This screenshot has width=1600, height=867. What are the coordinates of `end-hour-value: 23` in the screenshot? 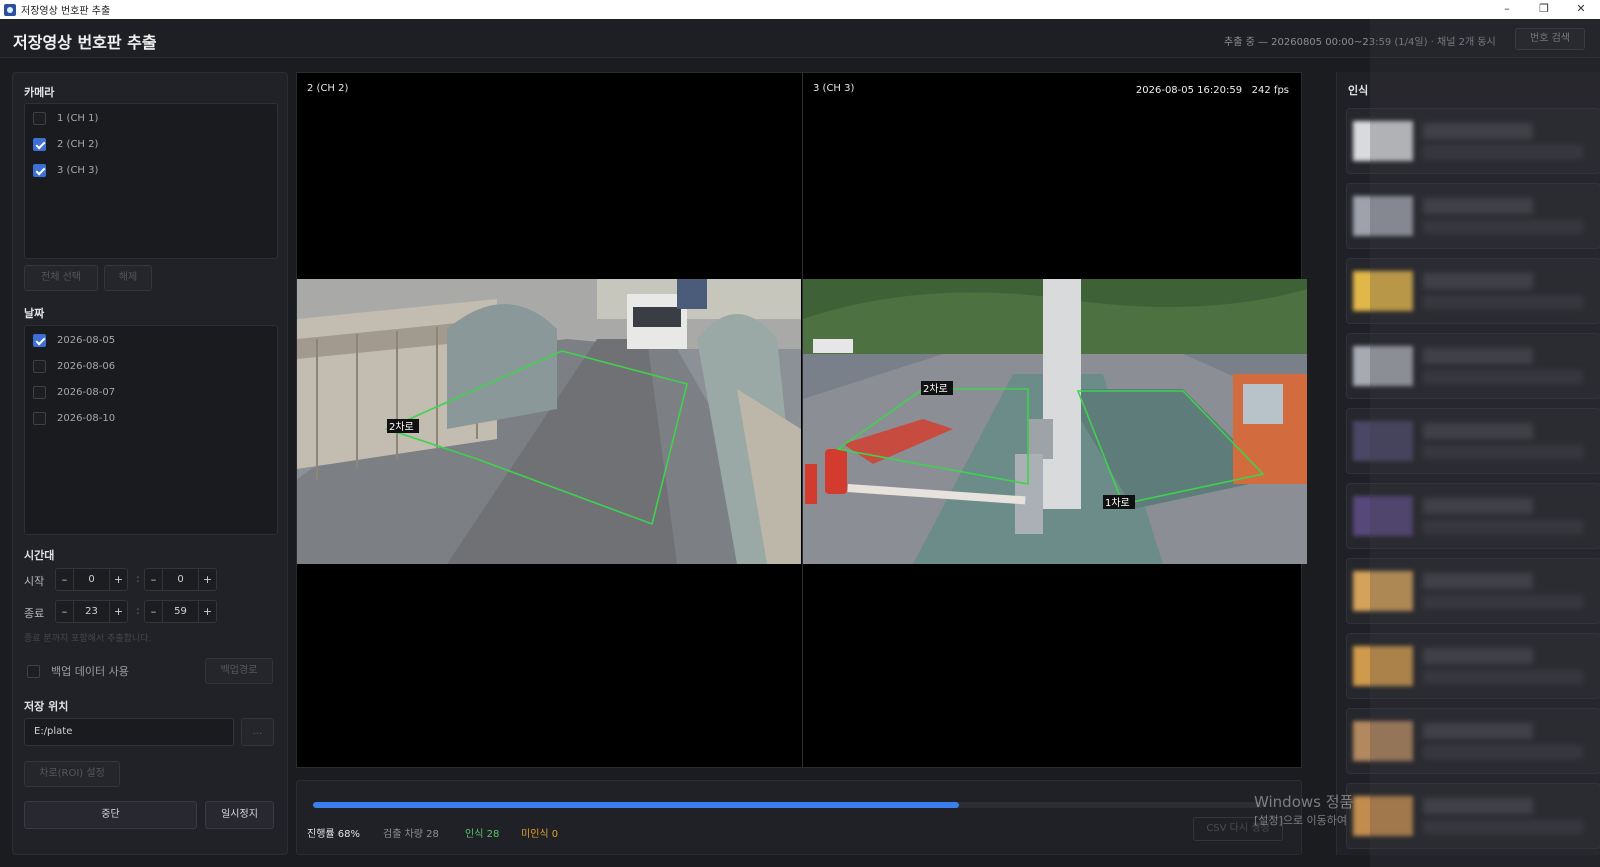 It's located at (91, 611).